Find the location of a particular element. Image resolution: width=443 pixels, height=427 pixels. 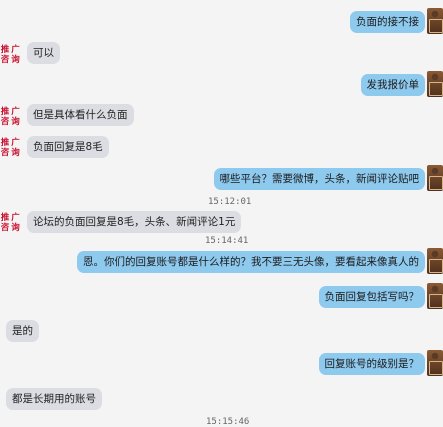

message-bubble-outgoing: 恩。你们的回复账号都是什么样的？我不要三无头像，要看起来像真人的 is located at coordinates (251, 262).